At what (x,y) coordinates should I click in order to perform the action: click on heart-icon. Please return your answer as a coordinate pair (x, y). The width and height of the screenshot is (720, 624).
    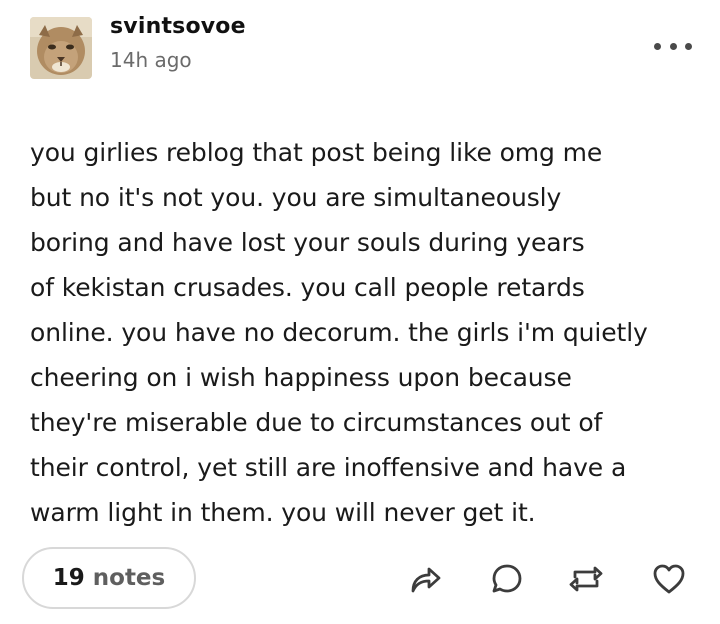
    Looking at the image, I should click on (669, 579).